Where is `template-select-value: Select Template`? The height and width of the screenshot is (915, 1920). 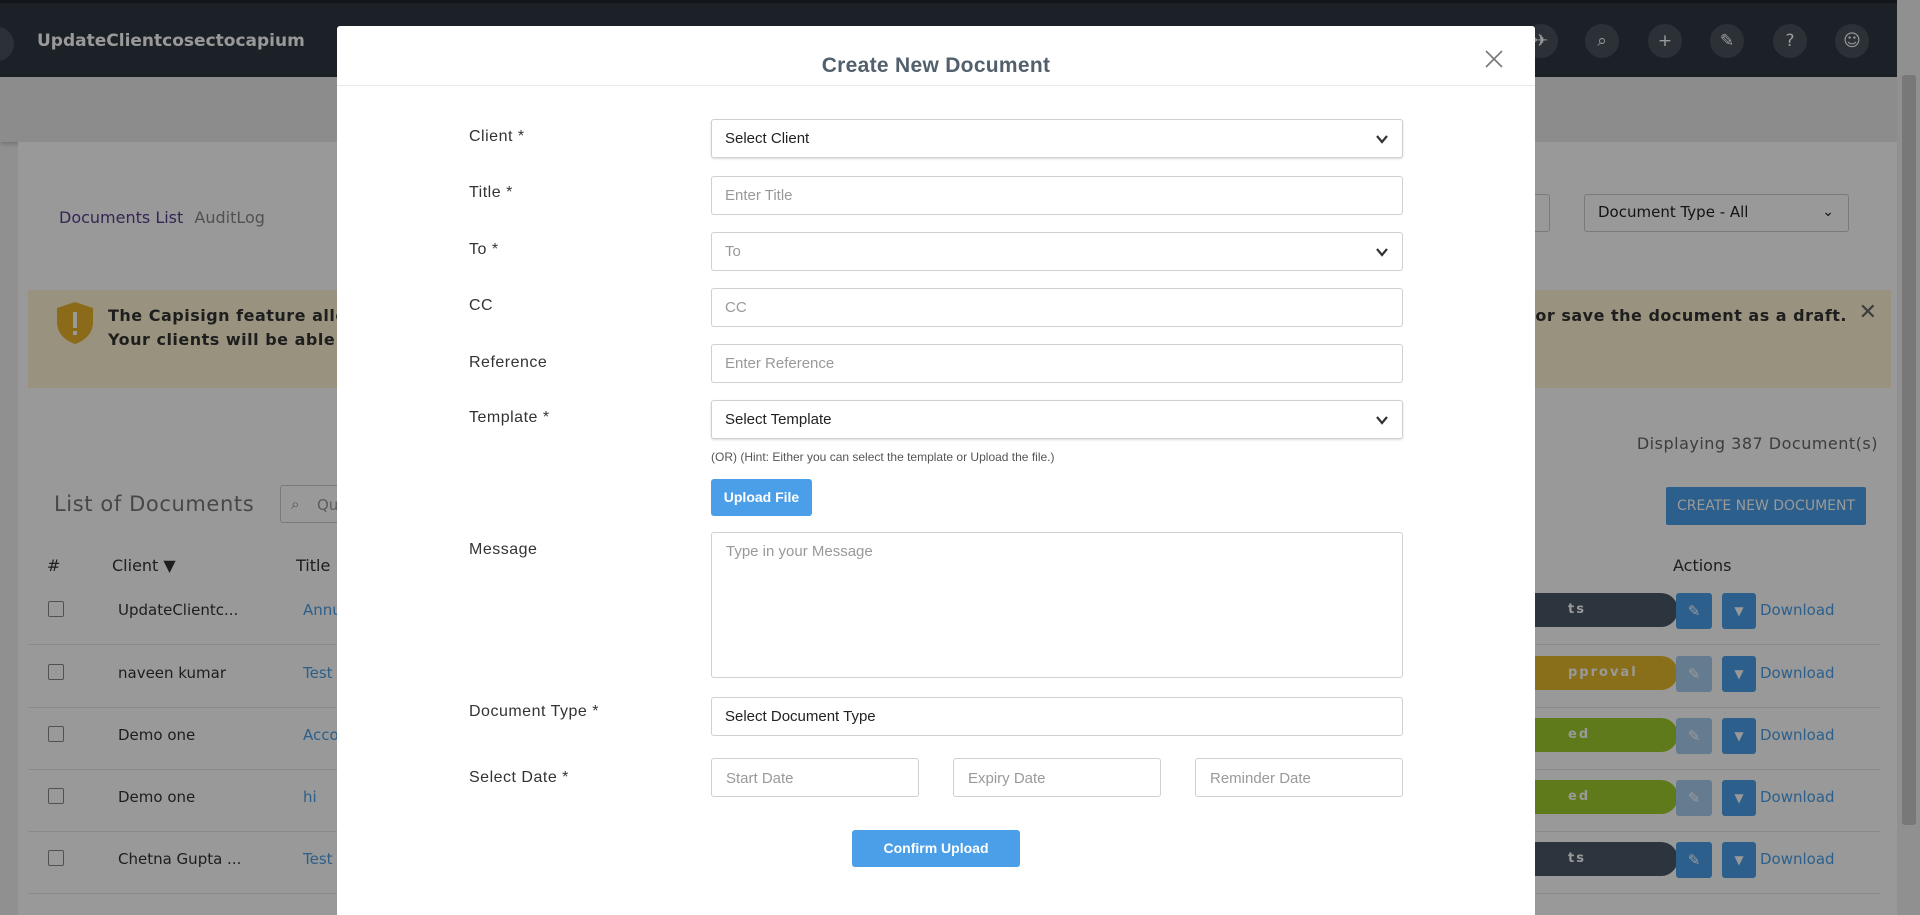 template-select-value: Select Template is located at coordinates (778, 419).